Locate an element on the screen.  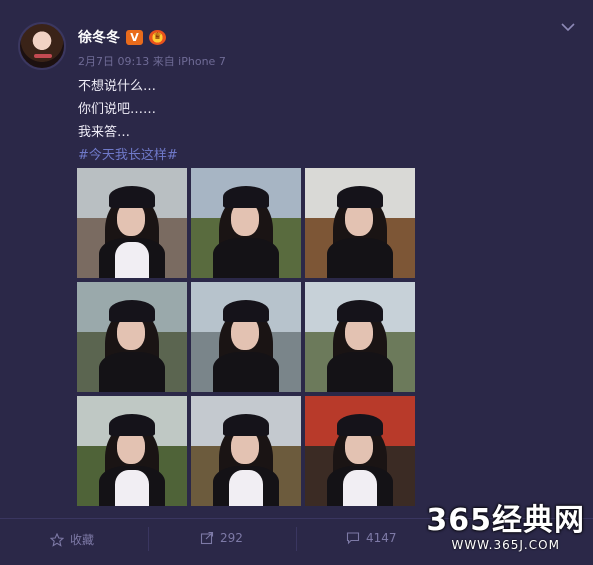
star-icon is located at coordinates (57, 539).